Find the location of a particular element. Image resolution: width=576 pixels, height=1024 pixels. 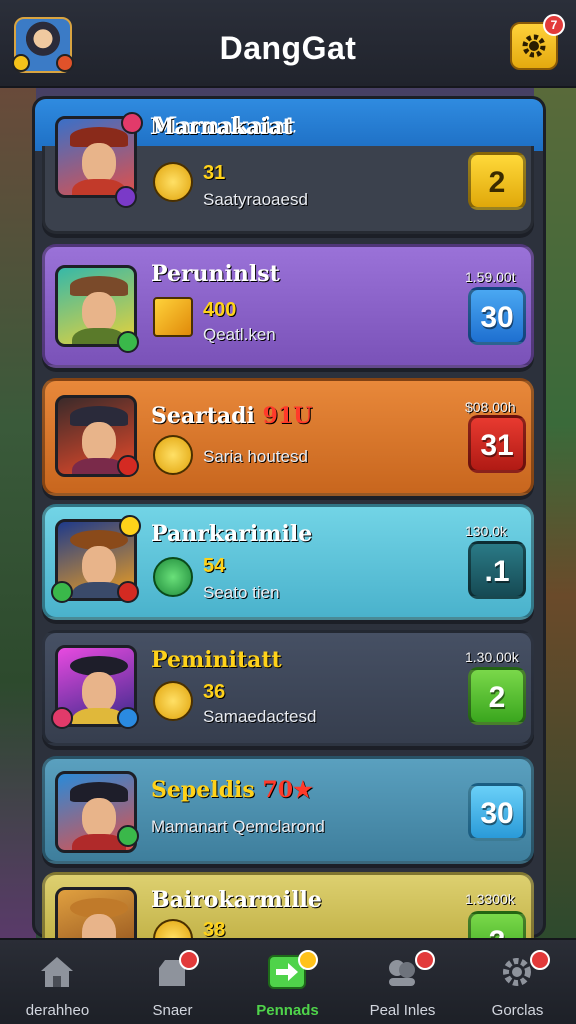

nav-label: derahheo is located at coordinates (57, 1010).